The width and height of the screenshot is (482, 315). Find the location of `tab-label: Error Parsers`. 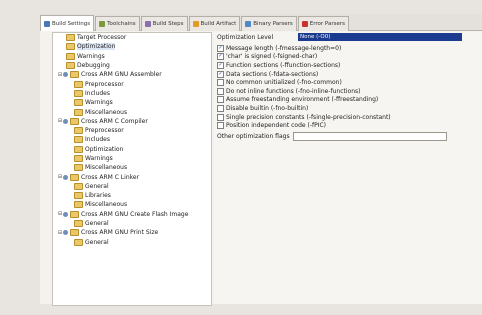

tab-label: Error Parsers is located at coordinates (327, 24).